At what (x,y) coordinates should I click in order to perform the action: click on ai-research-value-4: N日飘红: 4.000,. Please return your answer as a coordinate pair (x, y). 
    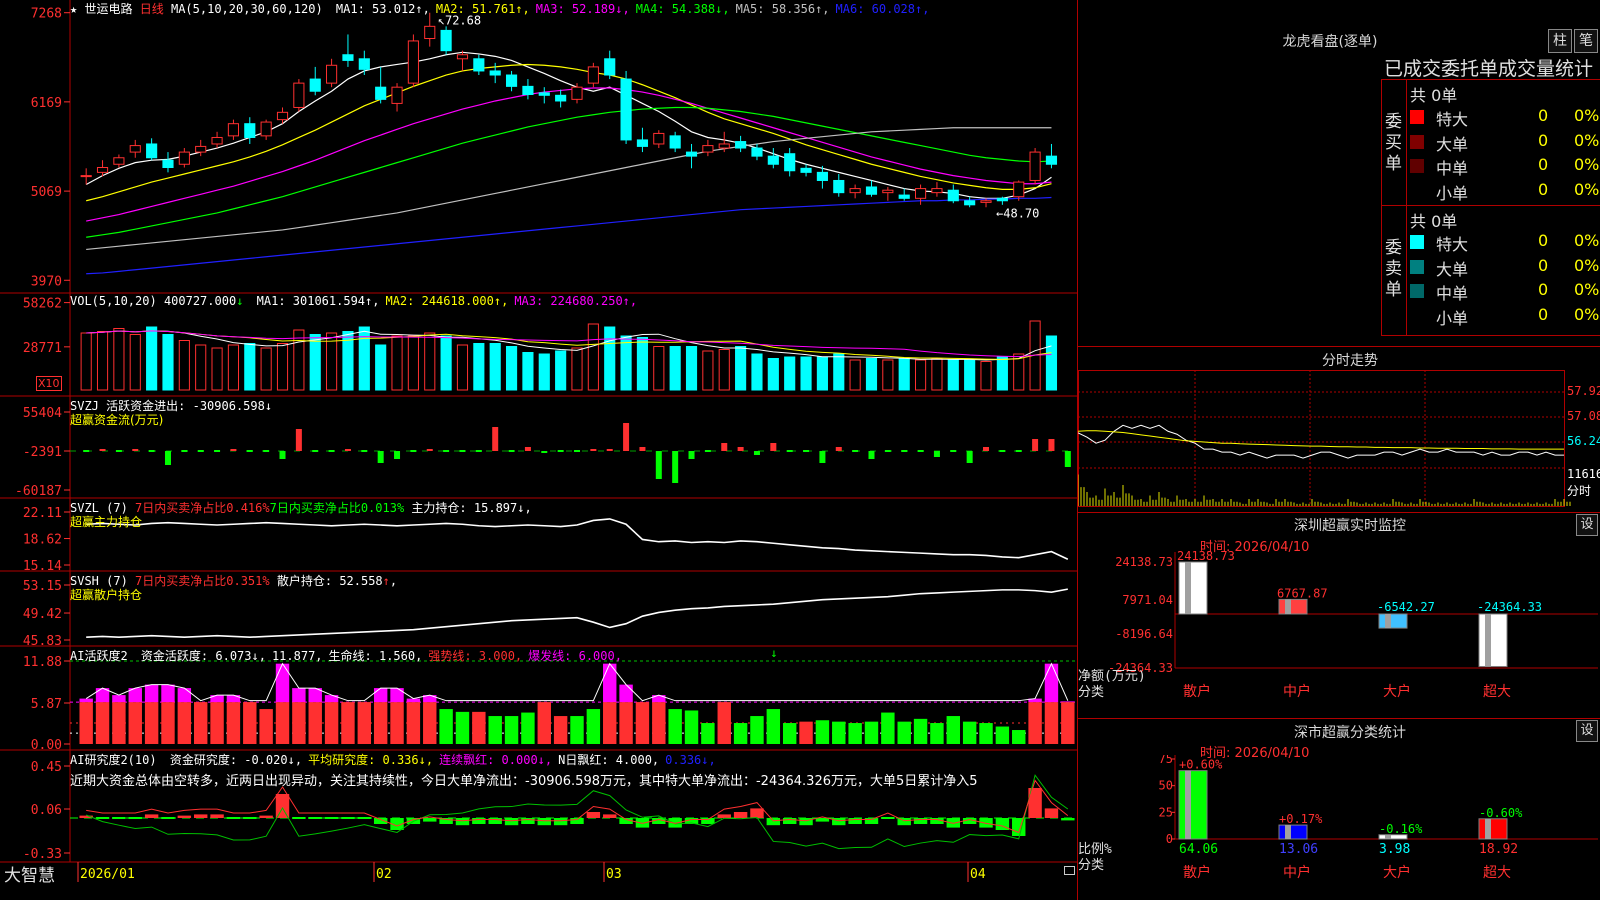
    Looking at the image, I should click on (609, 760).